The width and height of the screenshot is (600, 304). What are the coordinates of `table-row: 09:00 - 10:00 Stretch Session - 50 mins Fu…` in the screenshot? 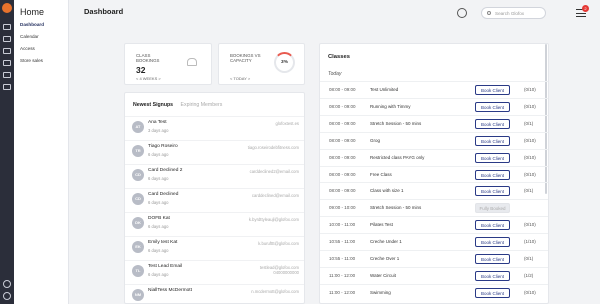 It's located at (434, 207).